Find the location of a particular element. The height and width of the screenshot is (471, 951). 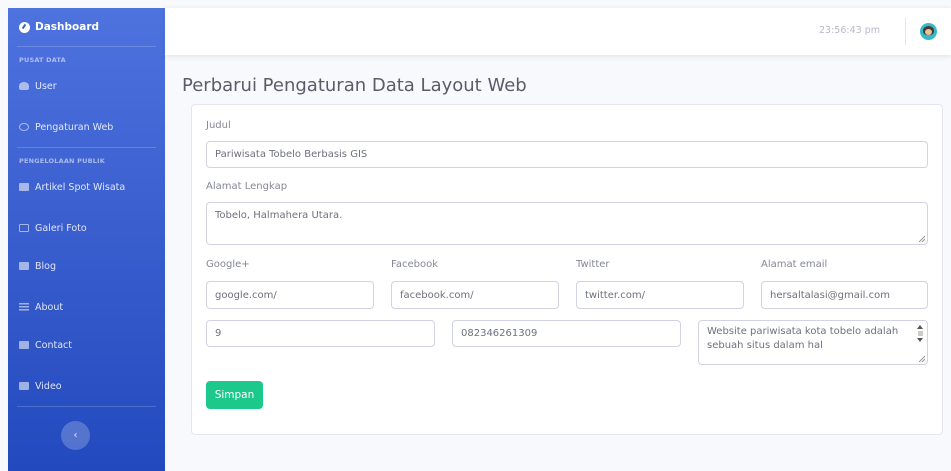

user-avatar is located at coordinates (928, 31).